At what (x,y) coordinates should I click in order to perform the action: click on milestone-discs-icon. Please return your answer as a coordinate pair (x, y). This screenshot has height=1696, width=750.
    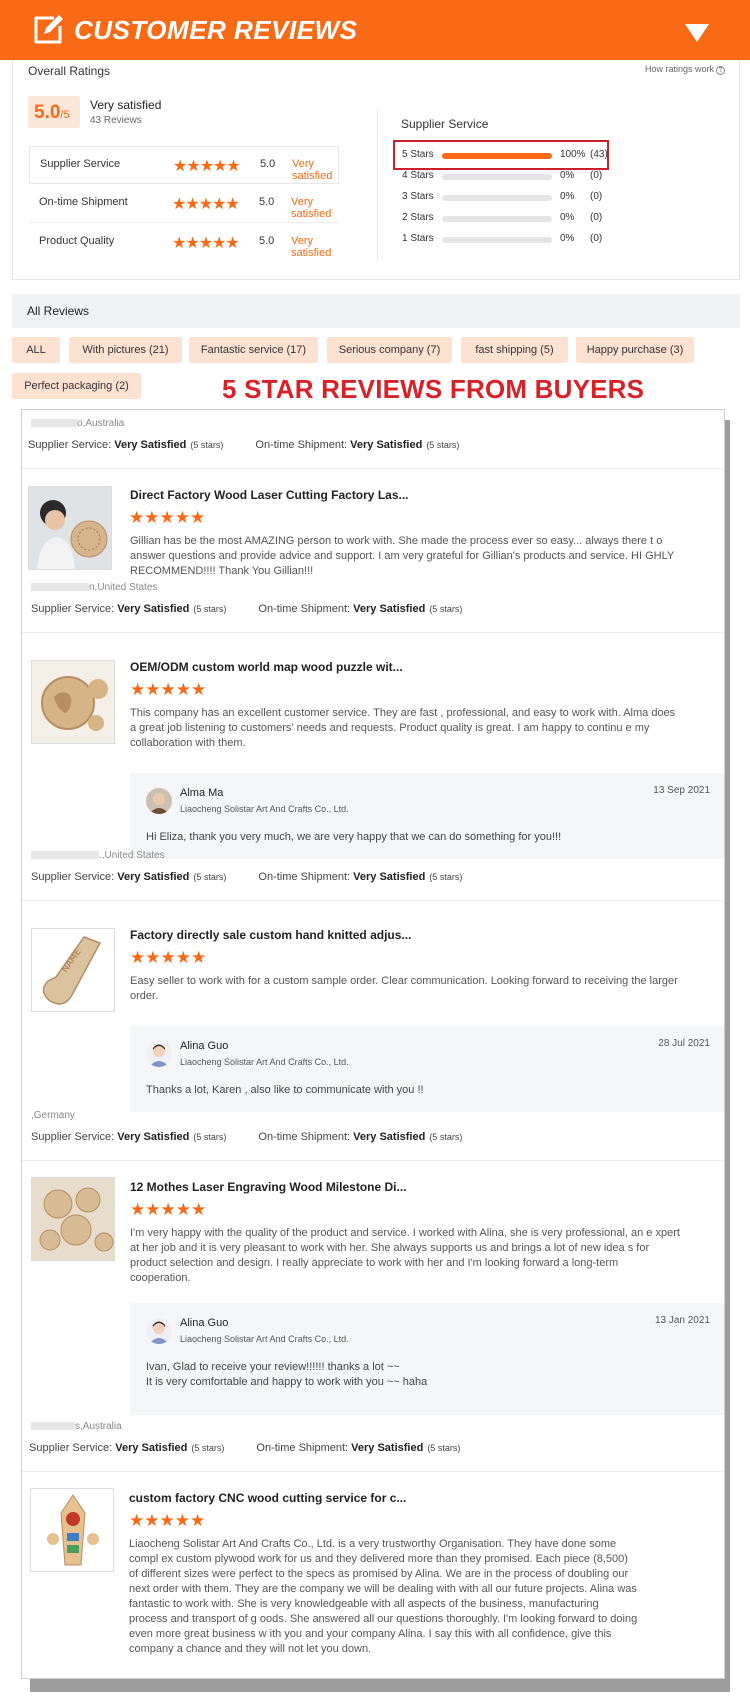
    Looking at the image, I should click on (73, 1219).